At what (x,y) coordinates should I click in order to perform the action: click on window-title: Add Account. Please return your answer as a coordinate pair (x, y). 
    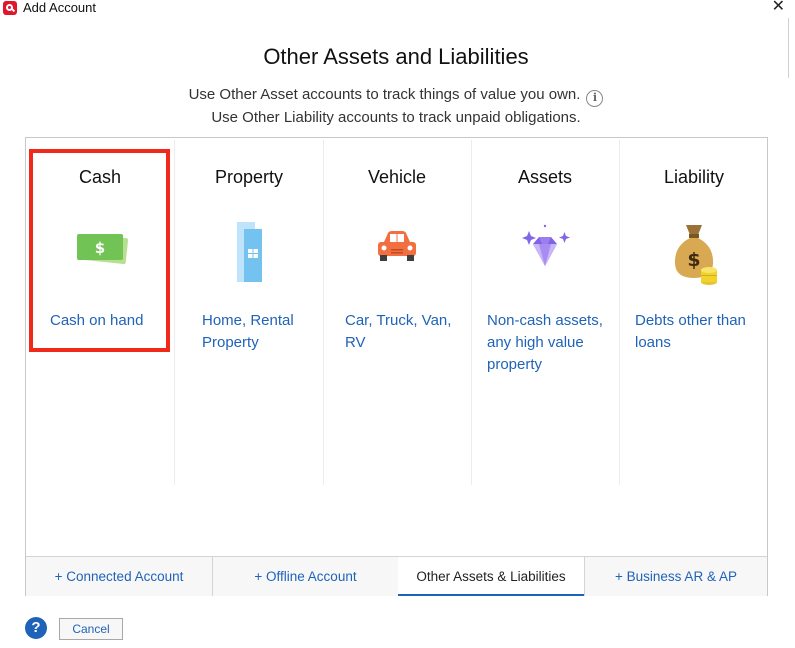
    Looking at the image, I should click on (59, 7).